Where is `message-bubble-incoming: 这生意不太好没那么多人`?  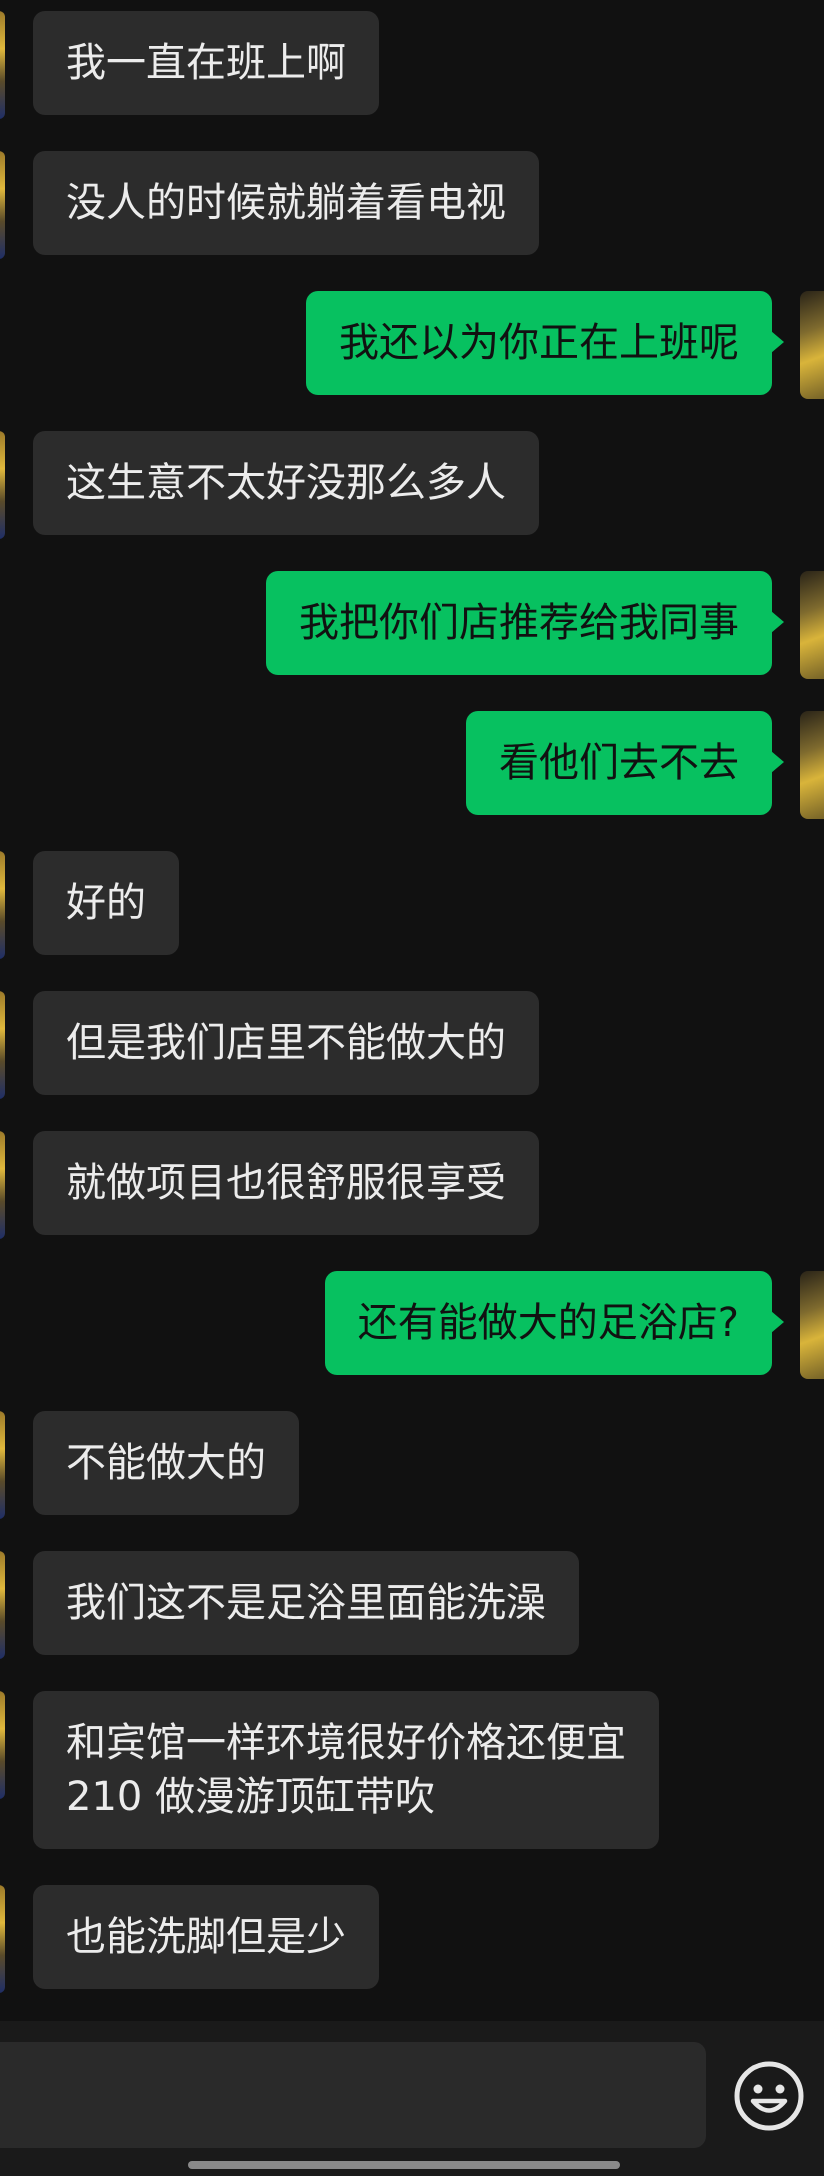
message-bubble-incoming: 这生意不太好没那么多人 is located at coordinates (286, 483).